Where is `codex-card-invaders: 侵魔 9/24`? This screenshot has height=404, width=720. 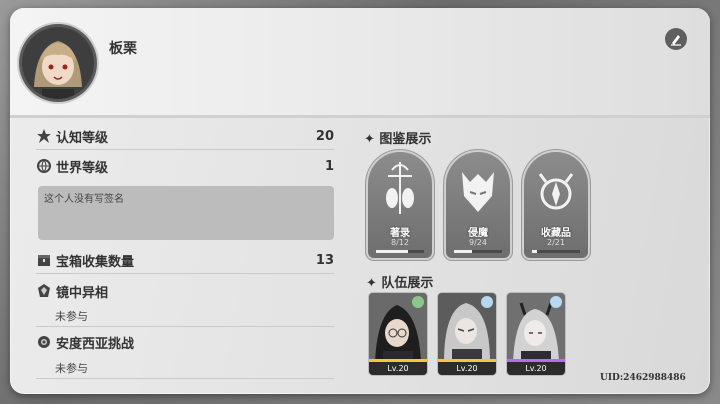 codex-card-invaders: 侵魔 9/24 is located at coordinates (478, 205).